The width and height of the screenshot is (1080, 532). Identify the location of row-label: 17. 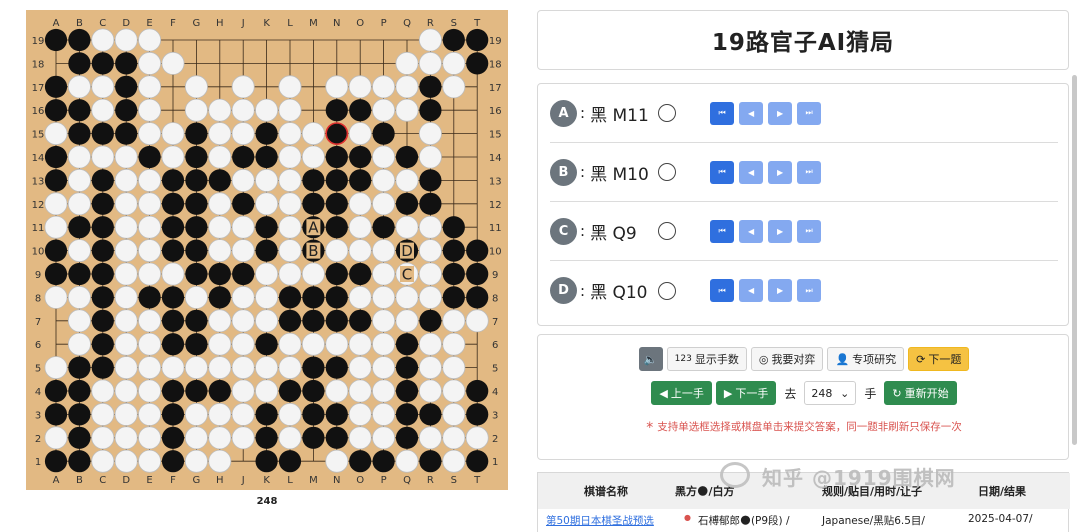
(495, 88).